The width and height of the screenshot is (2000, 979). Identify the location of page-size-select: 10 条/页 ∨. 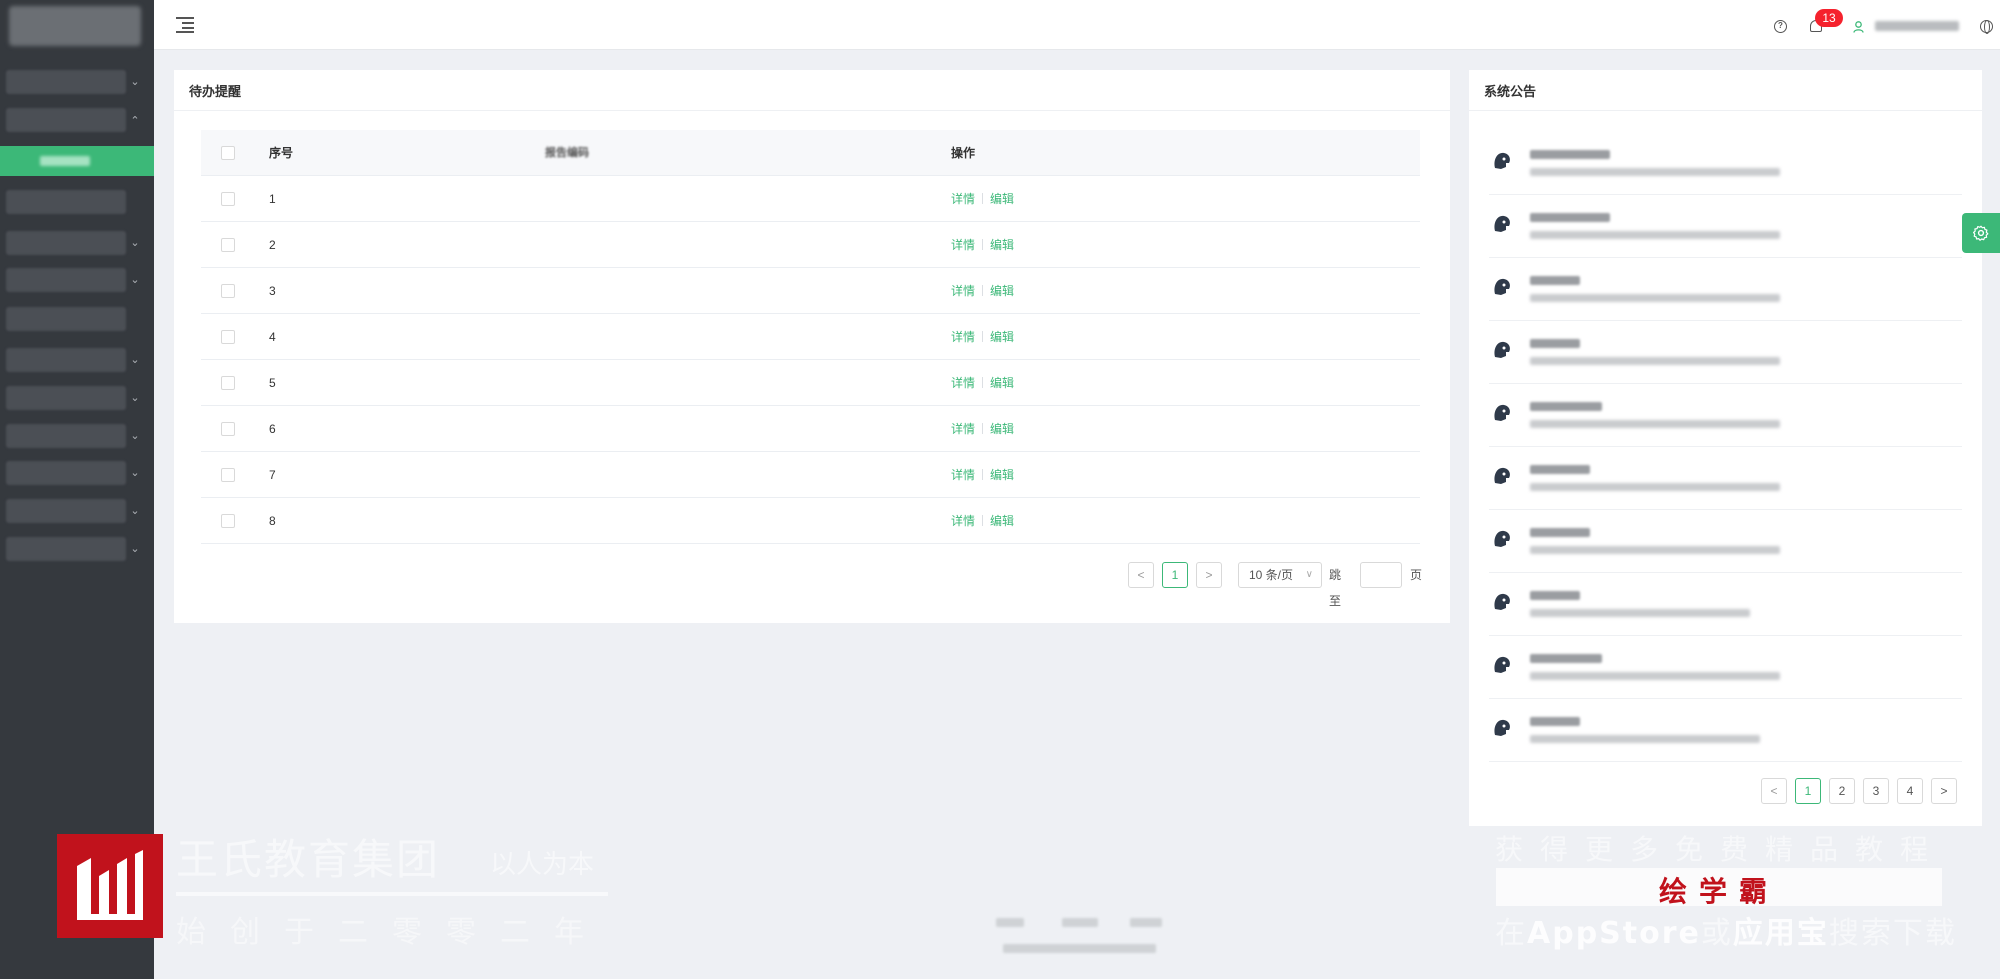
(1280, 575).